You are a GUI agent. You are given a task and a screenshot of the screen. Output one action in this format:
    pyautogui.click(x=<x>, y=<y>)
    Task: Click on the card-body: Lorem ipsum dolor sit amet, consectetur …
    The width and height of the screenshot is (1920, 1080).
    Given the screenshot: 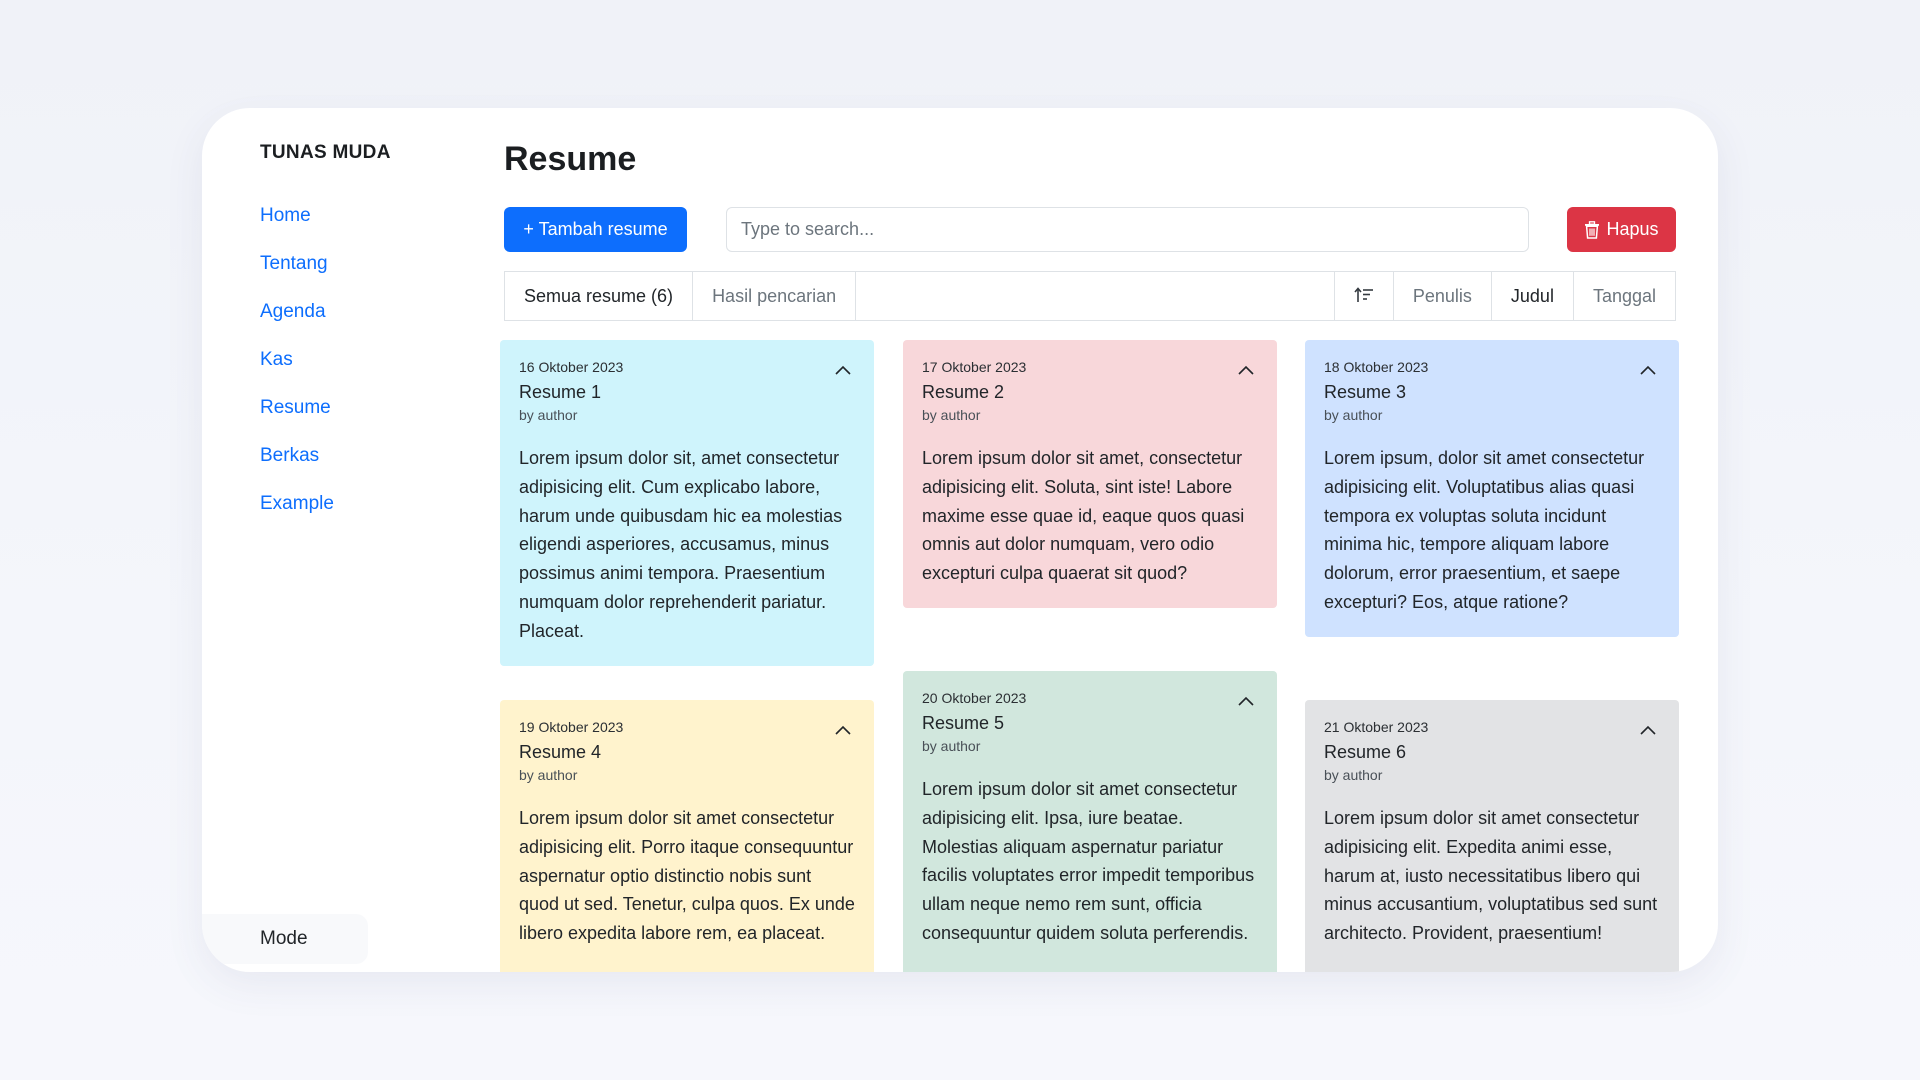 What is the action you would take?
    pyautogui.click(x=1083, y=516)
    